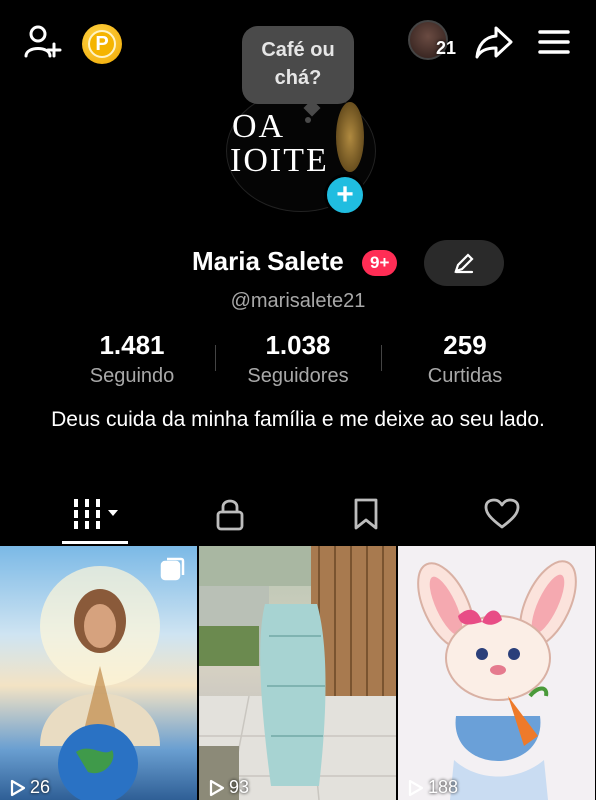  I want to click on heart-icon, so click(502, 513).